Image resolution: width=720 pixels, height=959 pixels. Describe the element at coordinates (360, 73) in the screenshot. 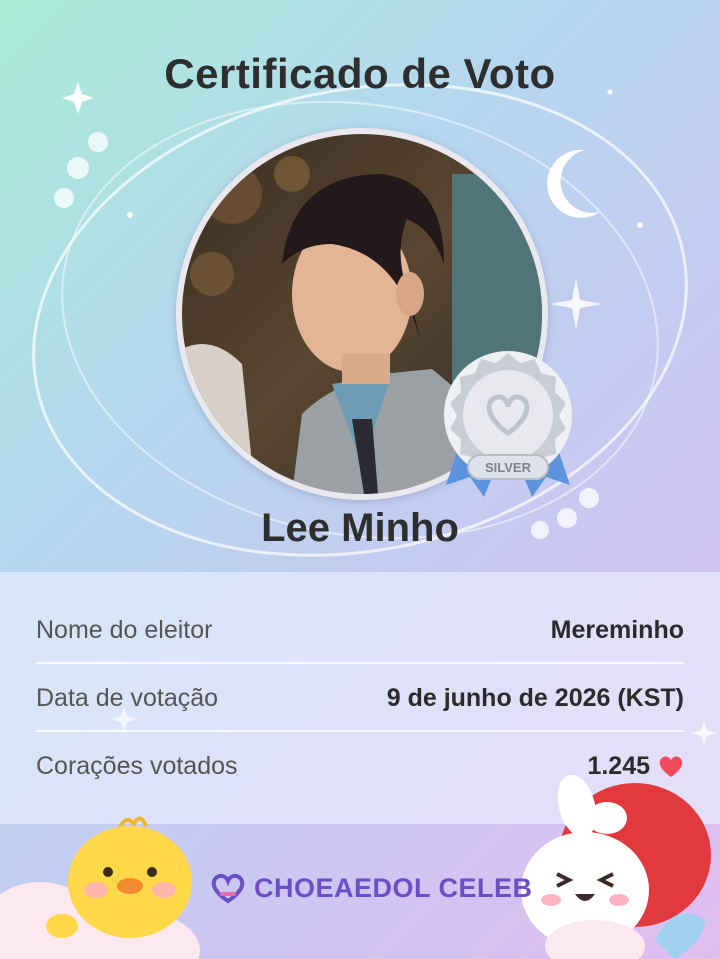

I see `certificate-title: Certificado de Voto` at that location.